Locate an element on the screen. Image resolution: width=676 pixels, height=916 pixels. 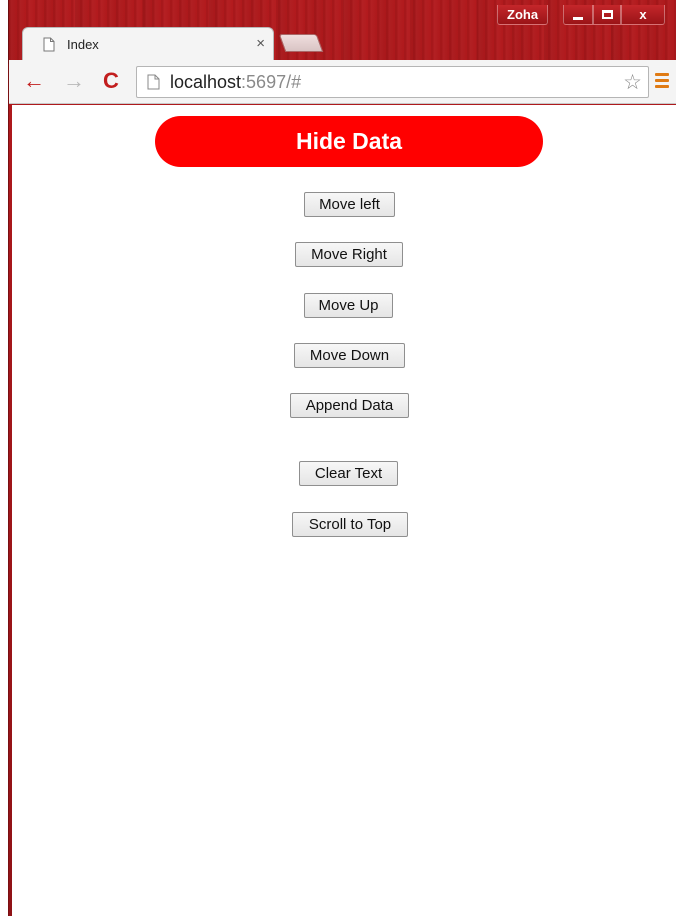
profile-name-badge: Zoha is located at coordinates (523, 15).